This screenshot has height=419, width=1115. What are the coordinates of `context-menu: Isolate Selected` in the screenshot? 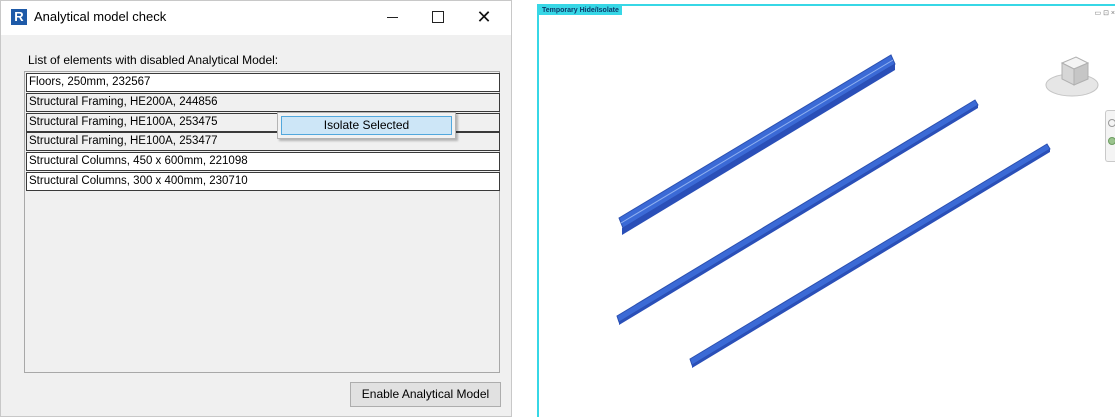 It's located at (366, 125).